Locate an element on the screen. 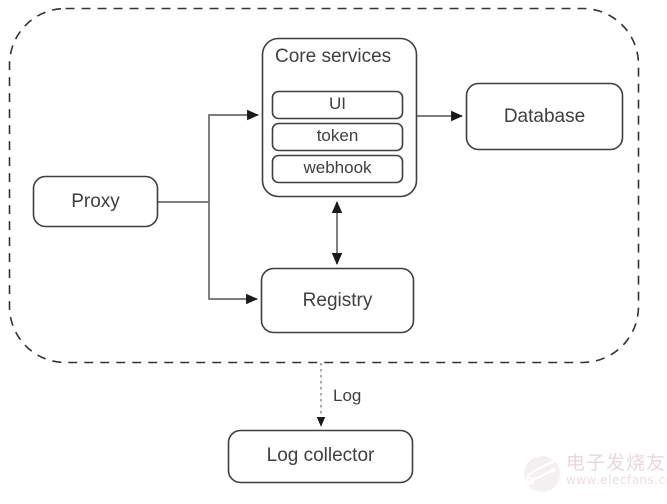 This screenshot has width=667, height=504. node-log-collector is located at coordinates (320, 456).